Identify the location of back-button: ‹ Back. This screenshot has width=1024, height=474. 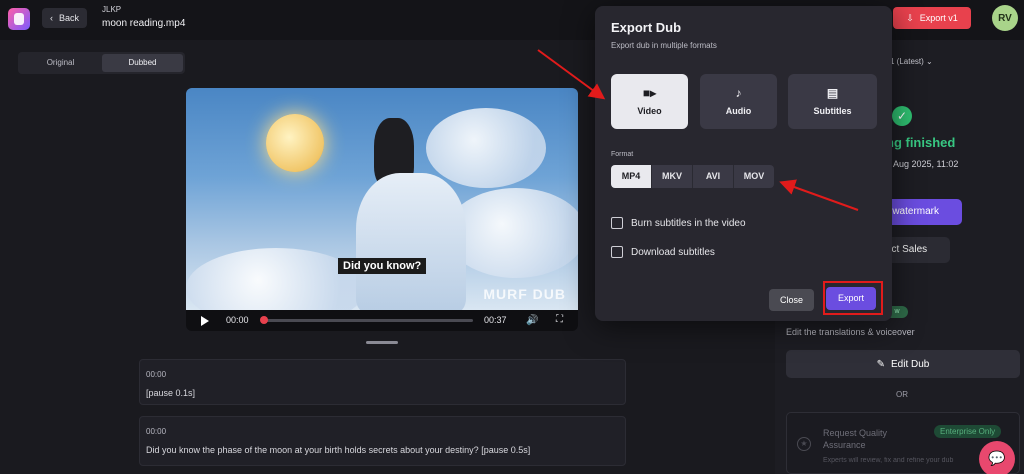
(65, 18).